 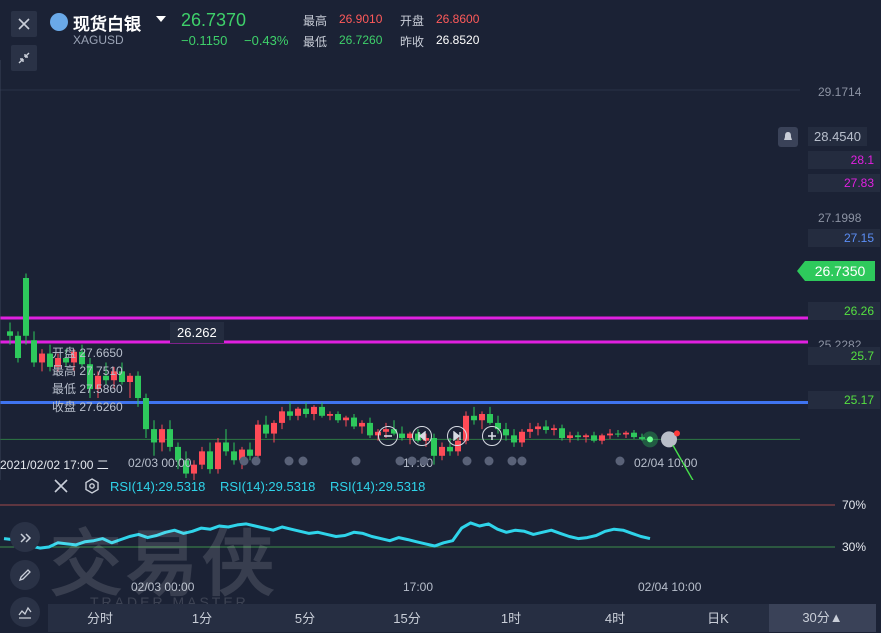 What do you see at coordinates (361, 40) in the screenshot?
I see `low-value: 26.7260` at bounding box center [361, 40].